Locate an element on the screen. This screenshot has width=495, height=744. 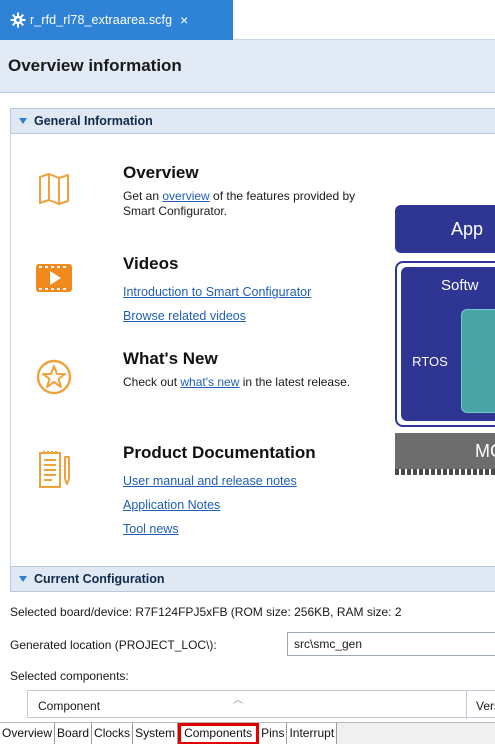
overview-heading: Overview is located at coordinates (161, 172).